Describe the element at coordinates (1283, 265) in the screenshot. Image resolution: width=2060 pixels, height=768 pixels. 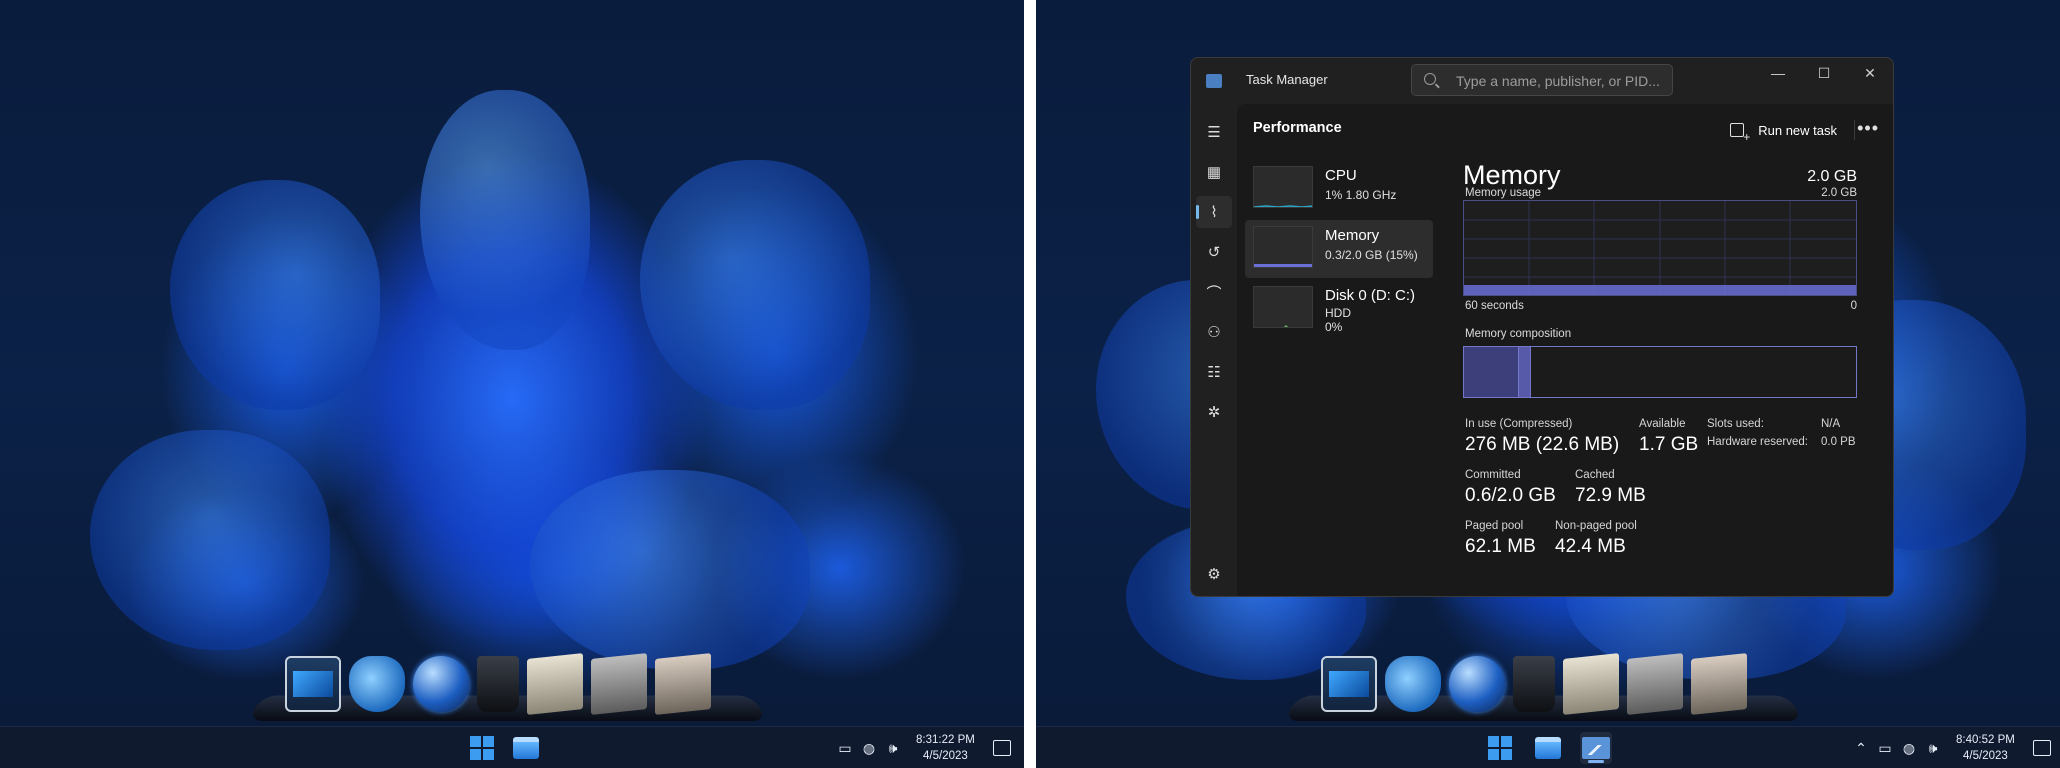
I see `memory-thumbnail-fill` at that location.